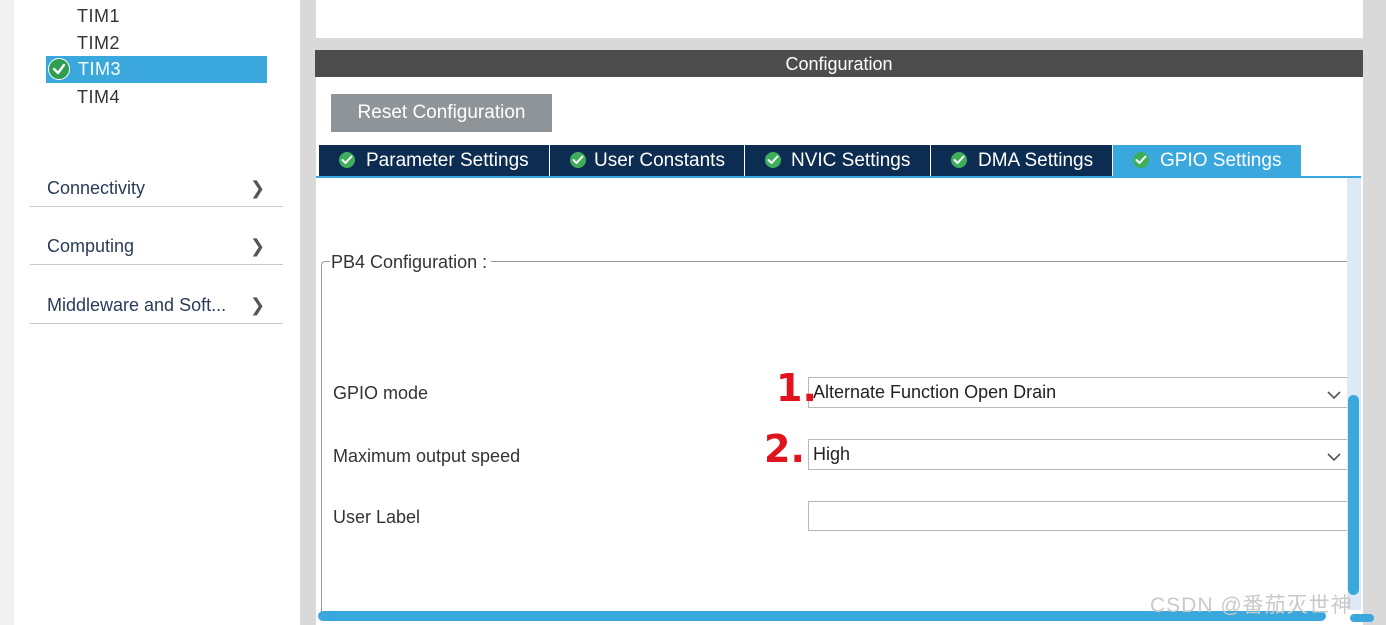 The height and width of the screenshot is (625, 1386). What do you see at coordinates (1221, 160) in the screenshot?
I see `tab-label: GPIO Settings` at bounding box center [1221, 160].